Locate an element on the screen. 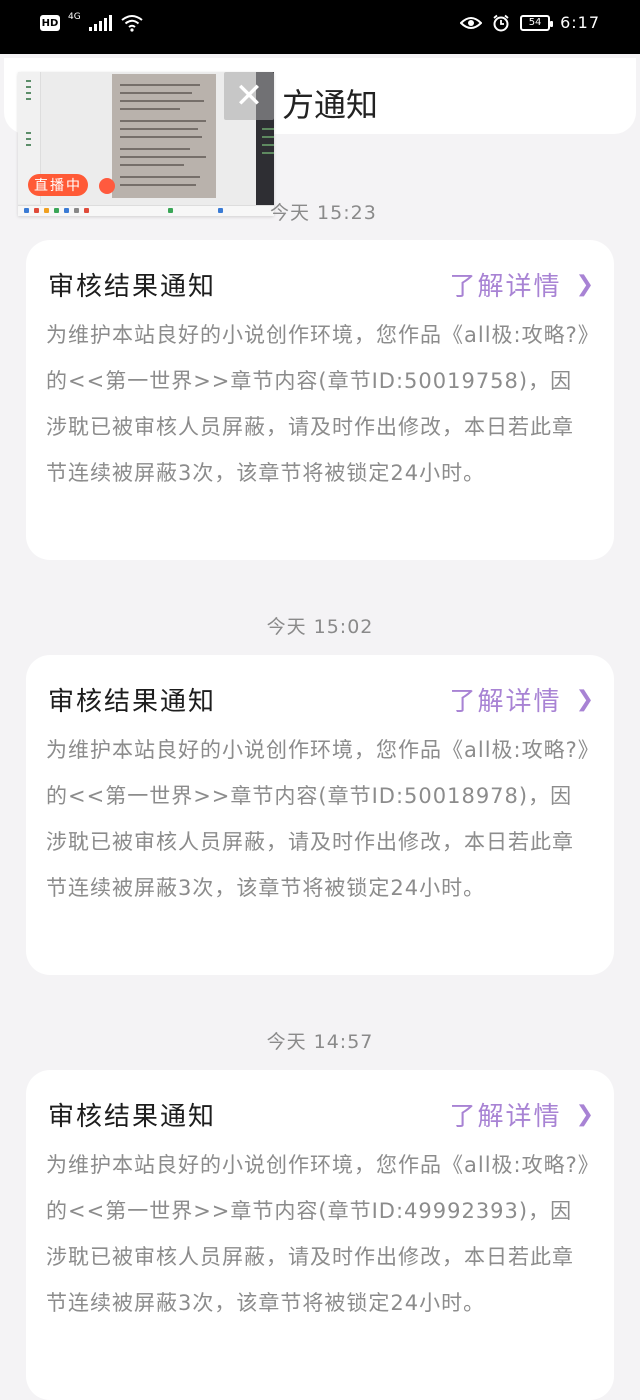 The image size is (640, 1400). eye-icon is located at coordinates (471, 22).